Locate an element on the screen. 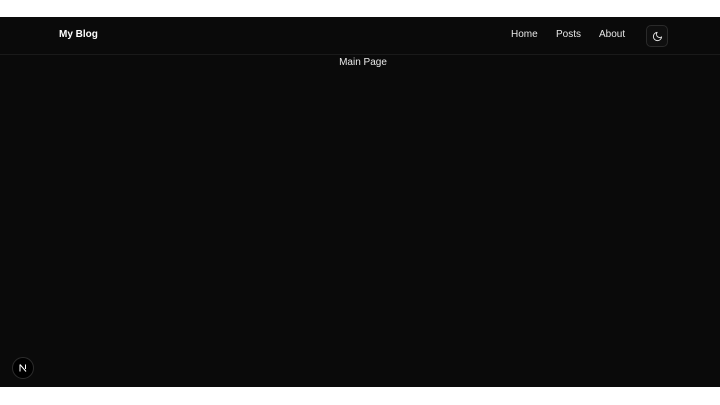  moon-icon is located at coordinates (657, 36).